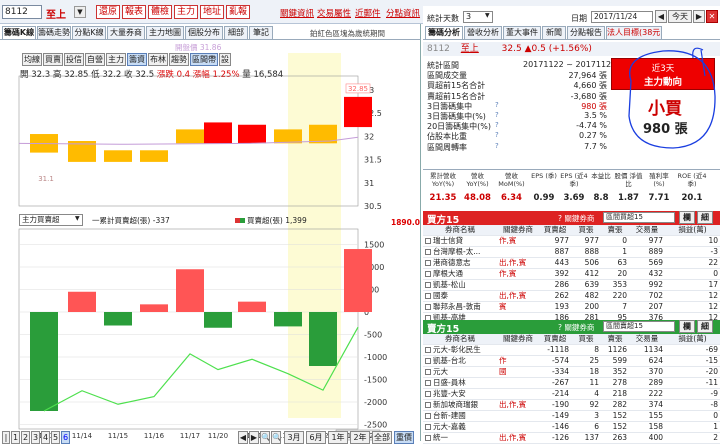 The width and height of the screenshot is (720, 444). Describe the element at coordinates (460, 416) in the screenshot. I see `broker-name: 台新-建國` at that location.